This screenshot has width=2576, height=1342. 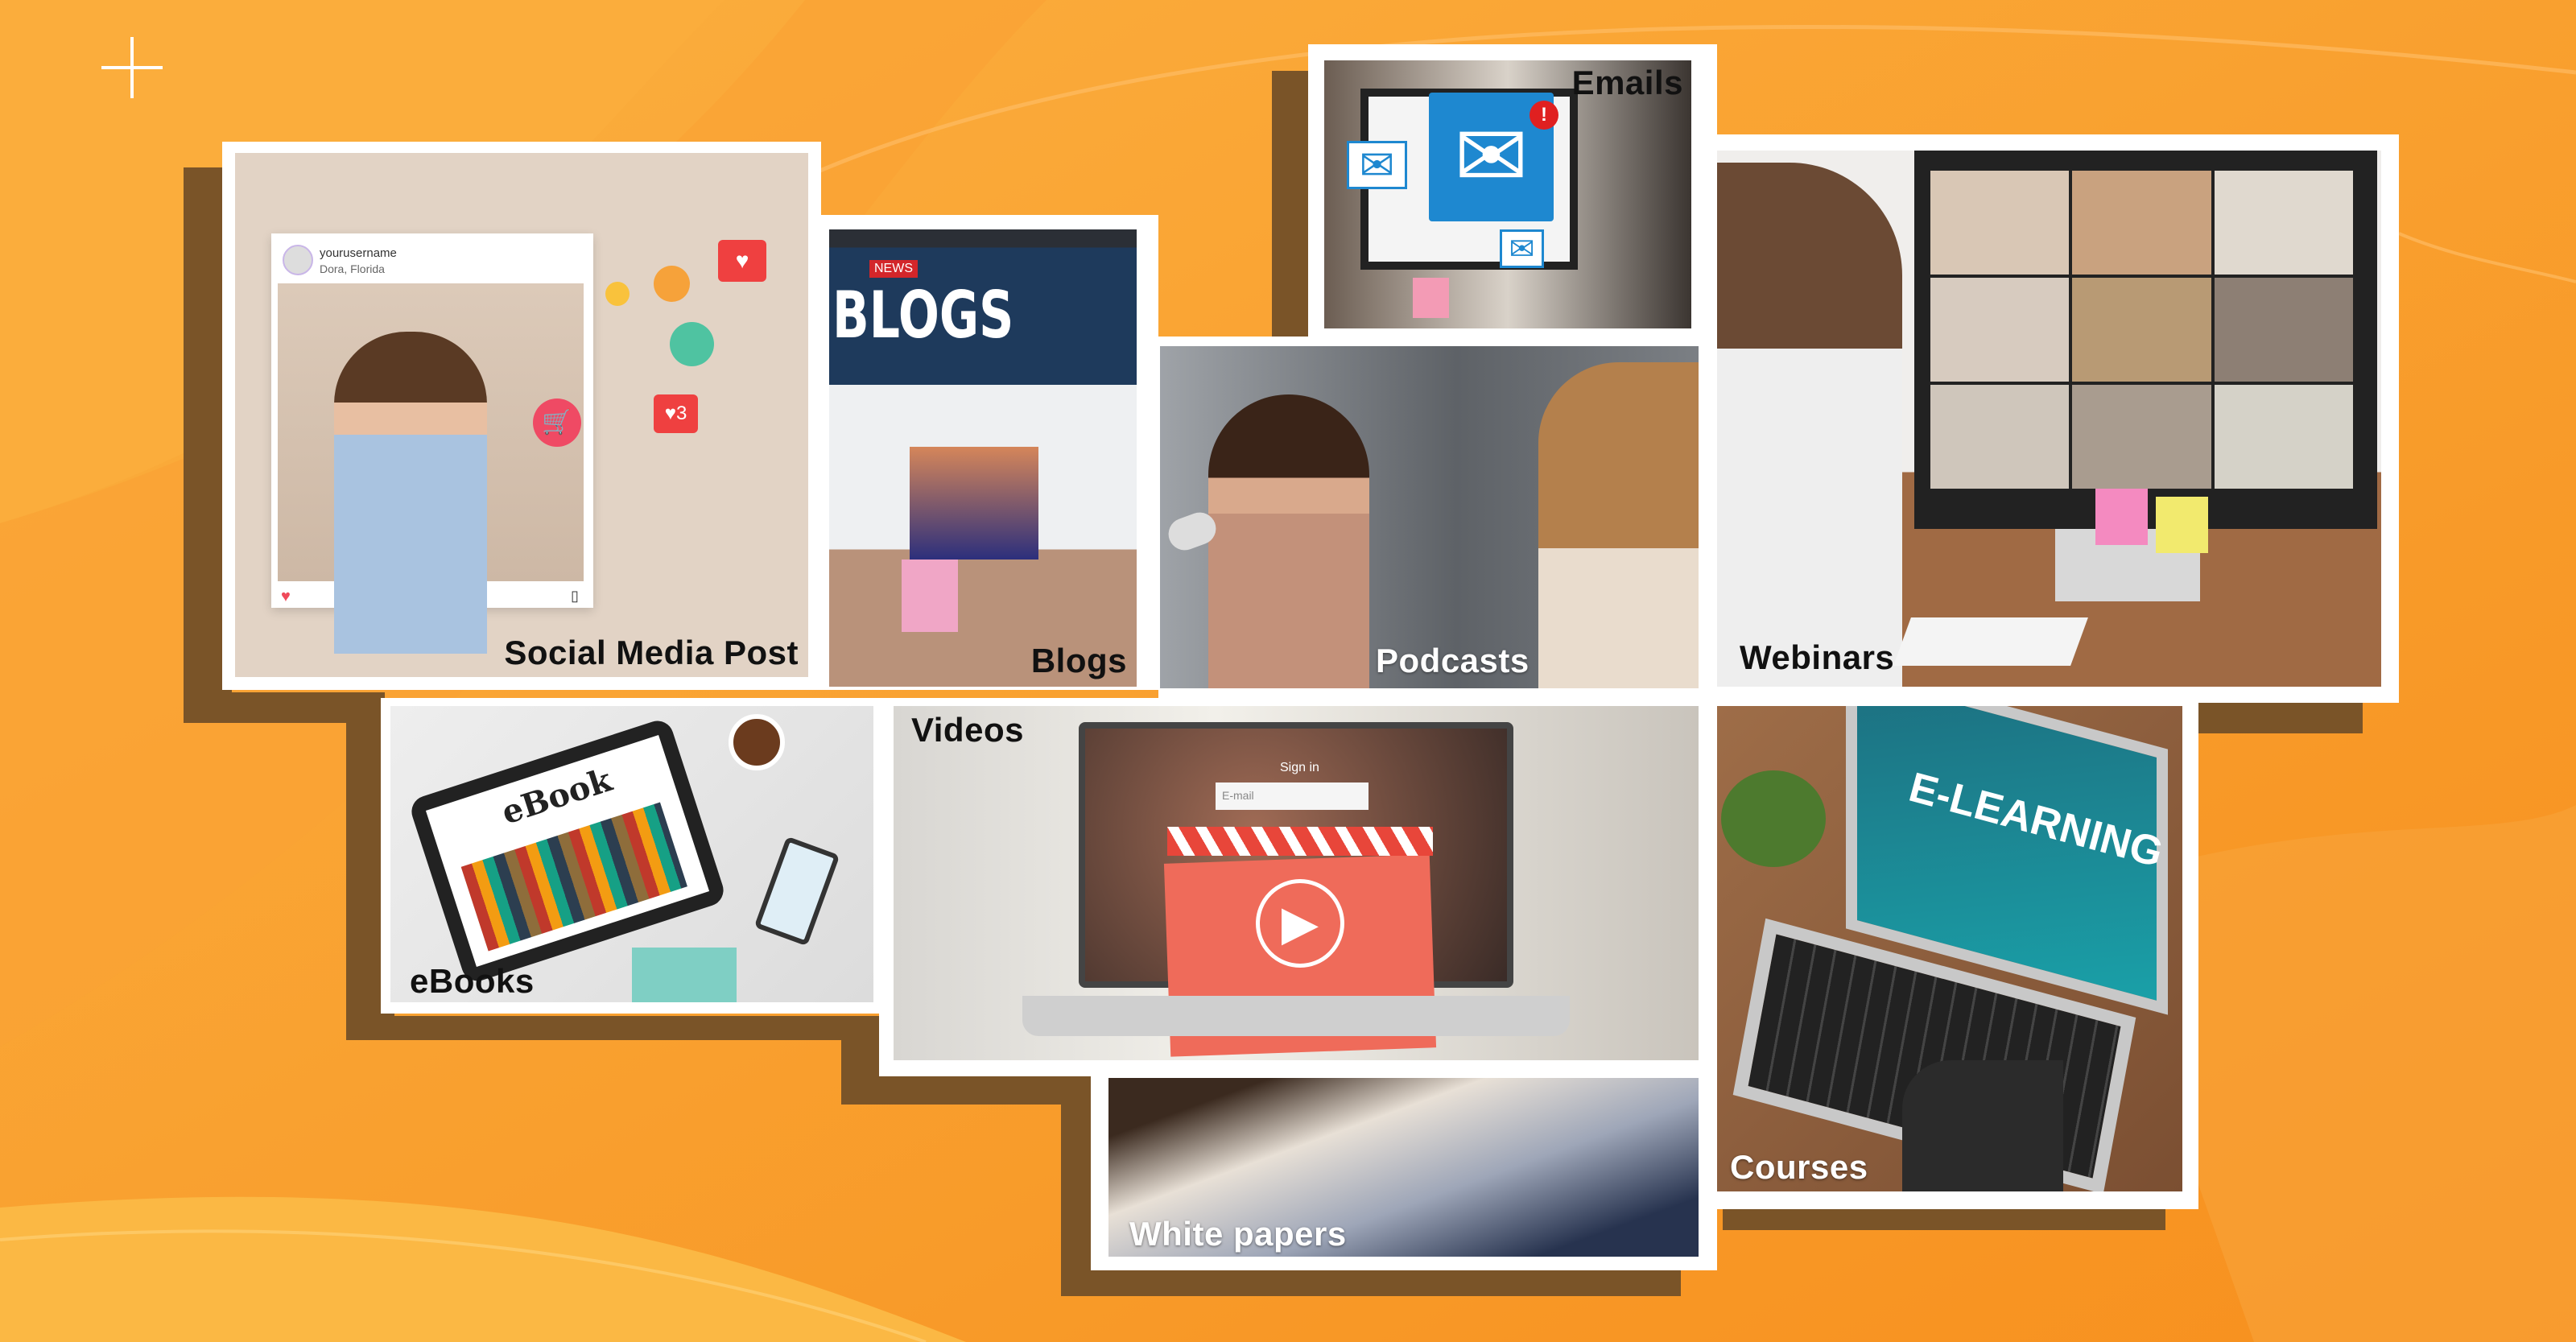 I want to click on tile-label: White papers, so click(x=1238, y=1234).